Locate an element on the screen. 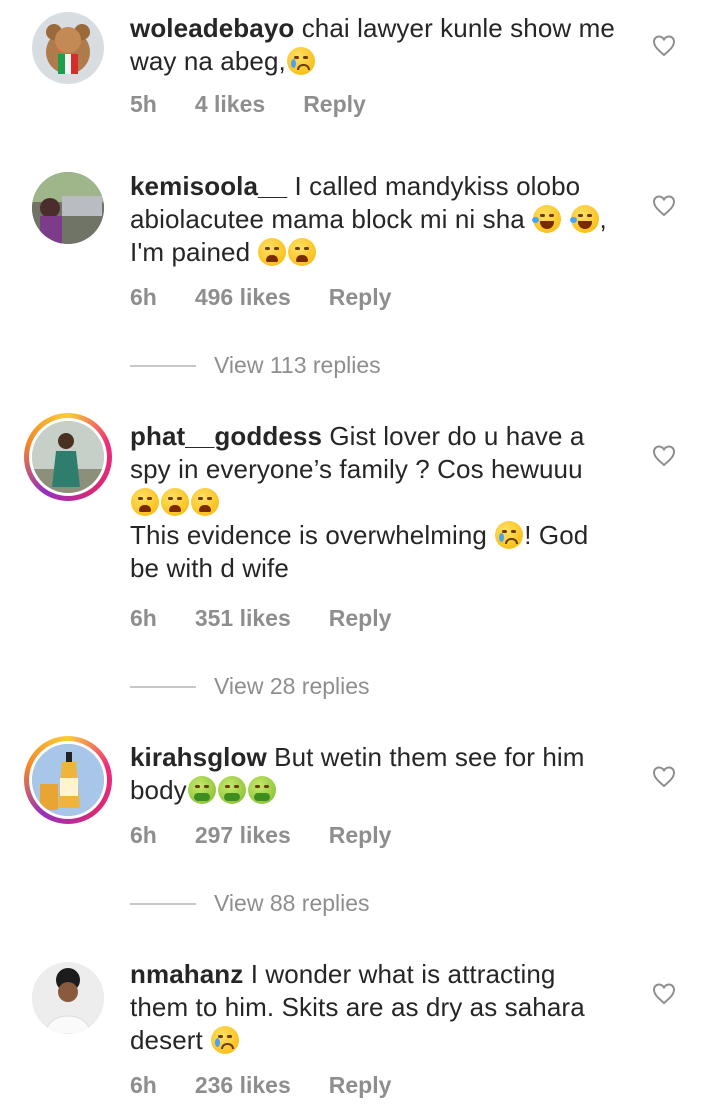 The width and height of the screenshot is (720, 1118). view-replies-label: View 28 replies is located at coordinates (292, 686).